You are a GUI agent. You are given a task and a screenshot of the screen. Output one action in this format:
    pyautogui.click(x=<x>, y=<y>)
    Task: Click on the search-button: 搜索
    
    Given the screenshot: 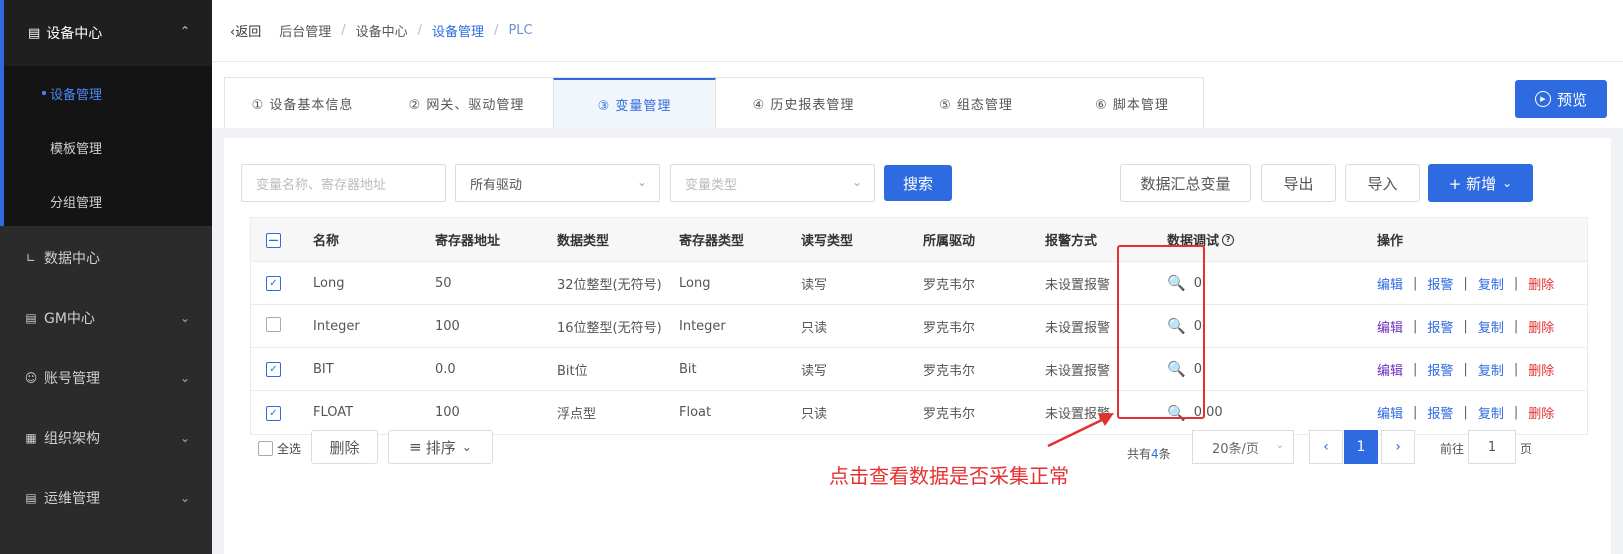 What is the action you would take?
    pyautogui.click(x=918, y=183)
    